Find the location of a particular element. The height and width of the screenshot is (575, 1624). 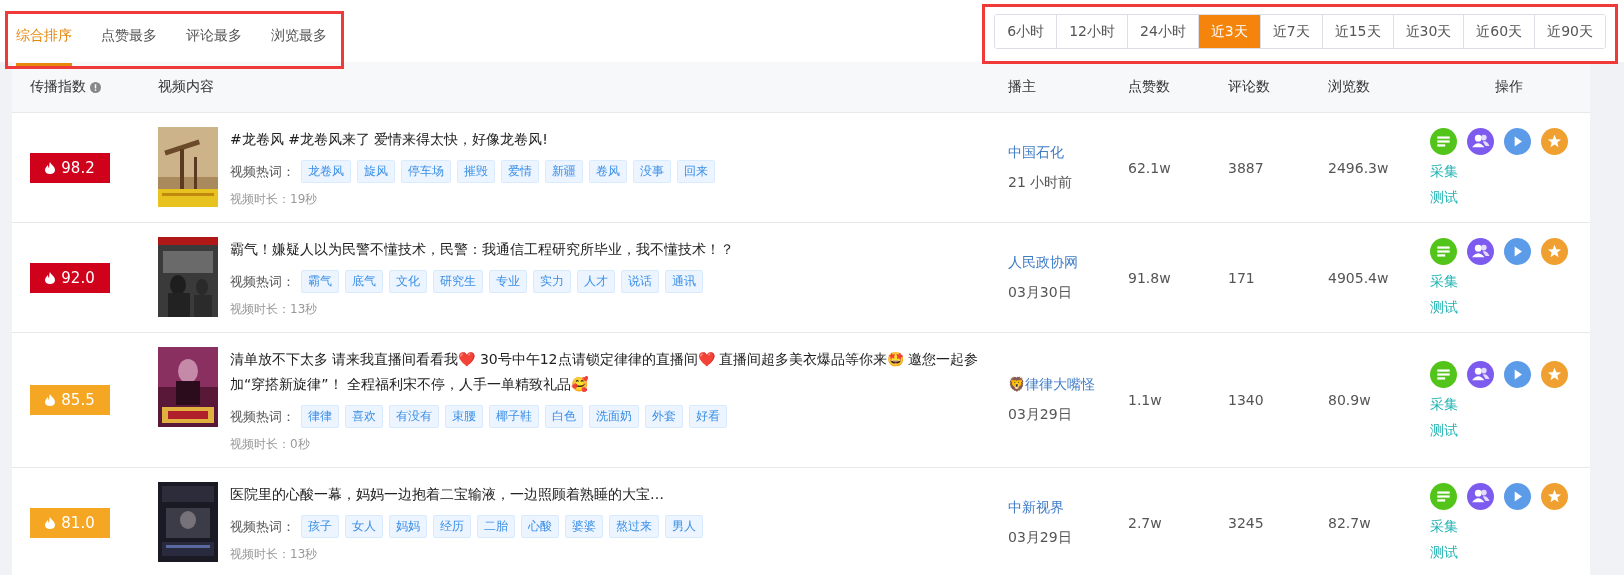

score-value: 85.5 is located at coordinates (78, 400).